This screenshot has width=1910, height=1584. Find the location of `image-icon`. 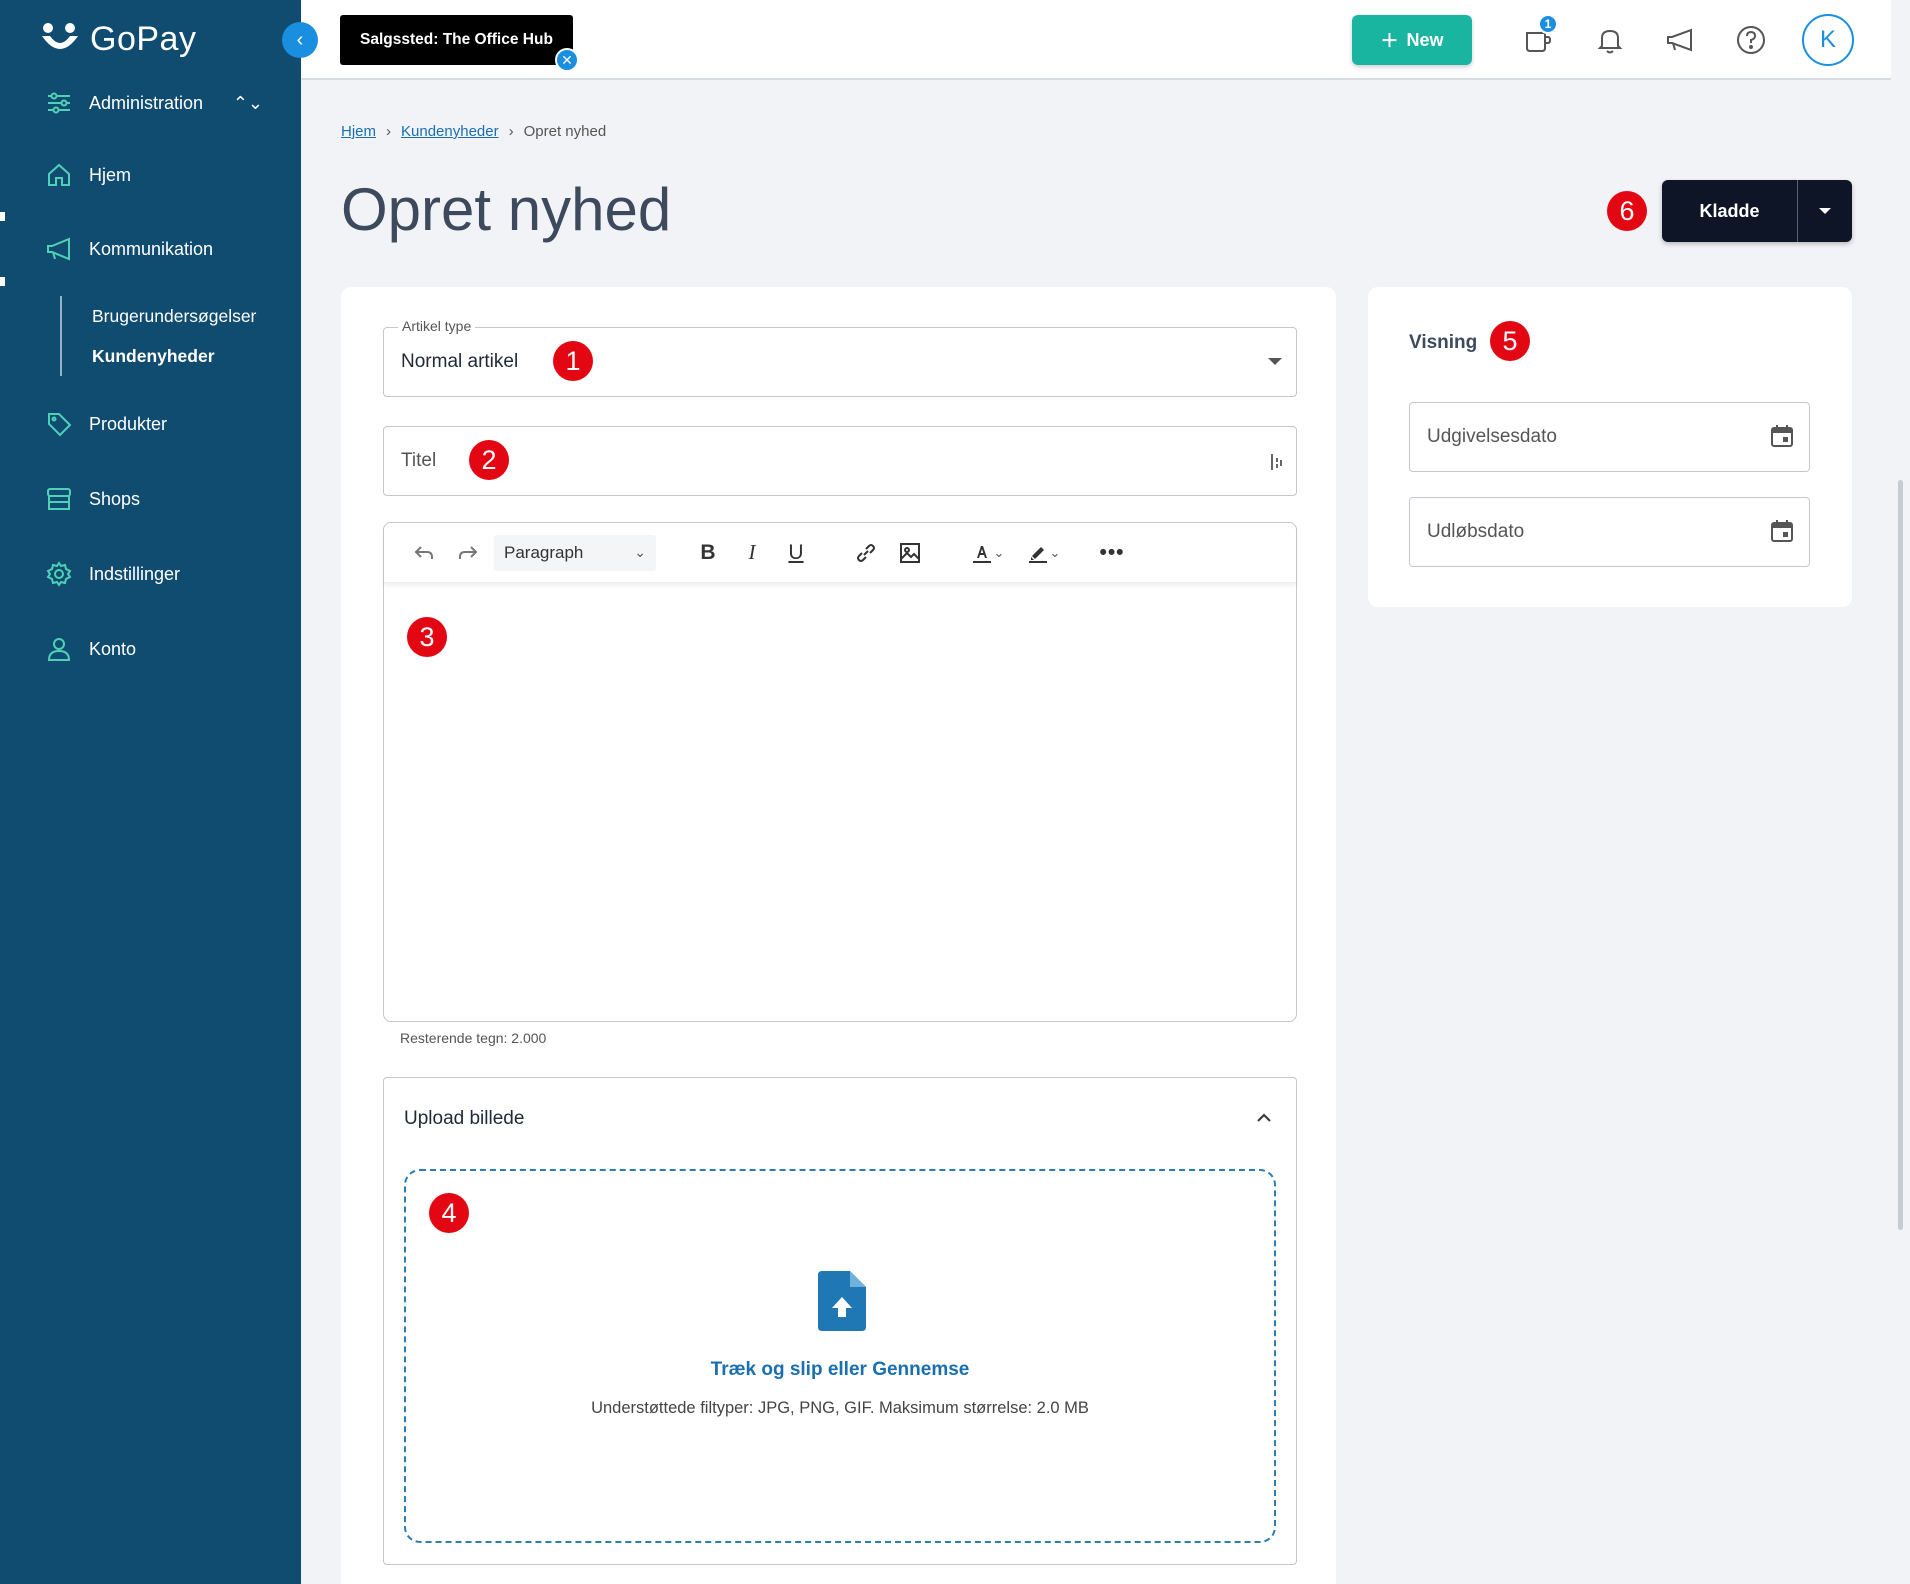

image-icon is located at coordinates (910, 552).